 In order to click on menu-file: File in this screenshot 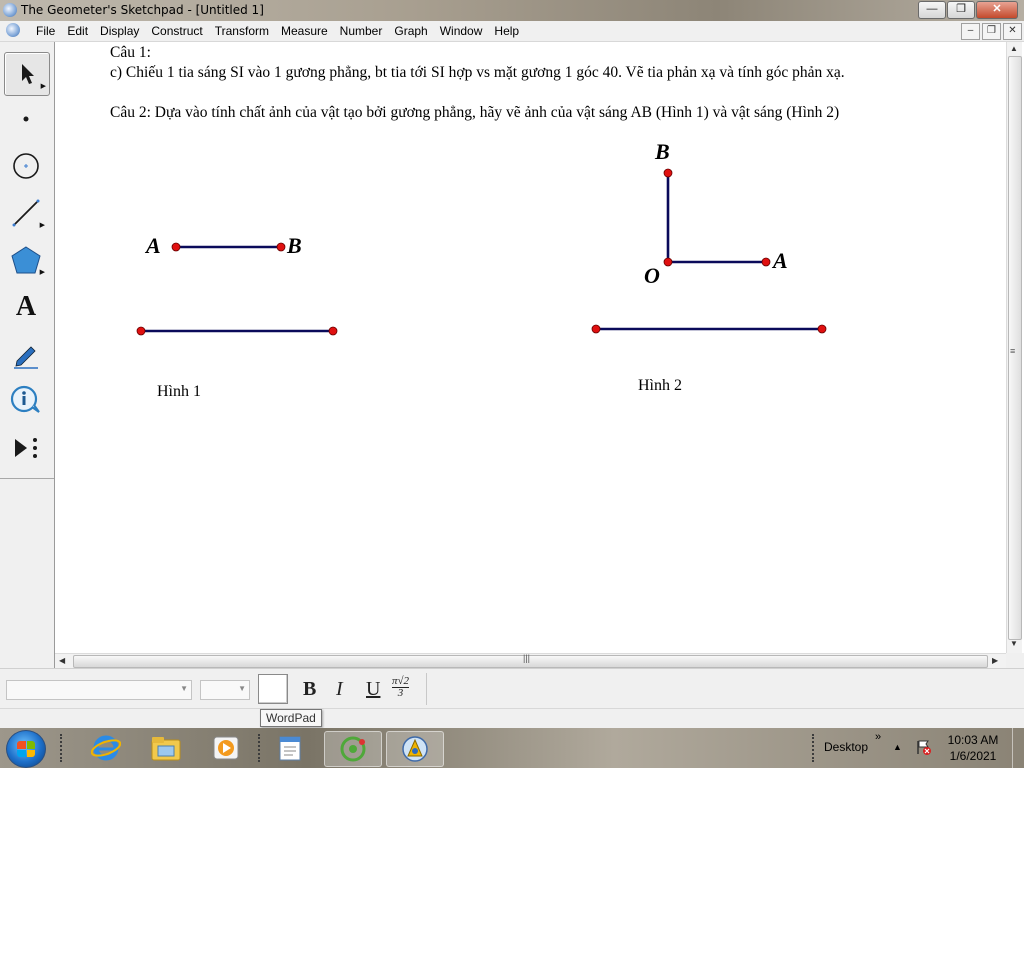, I will do `click(45, 31)`.